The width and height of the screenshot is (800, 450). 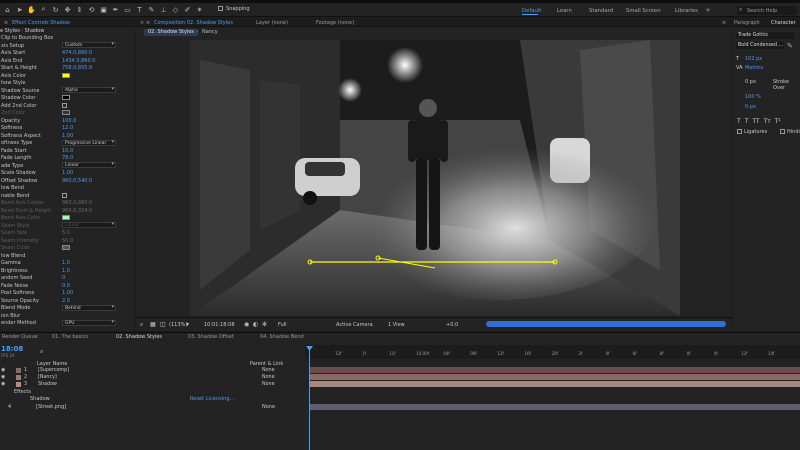 What do you see at coordinates (67, 211) in the screenshot?
I see `effect-property-row: Bend Start & Height 960.0,324.0` at bounding box center [67, 211].